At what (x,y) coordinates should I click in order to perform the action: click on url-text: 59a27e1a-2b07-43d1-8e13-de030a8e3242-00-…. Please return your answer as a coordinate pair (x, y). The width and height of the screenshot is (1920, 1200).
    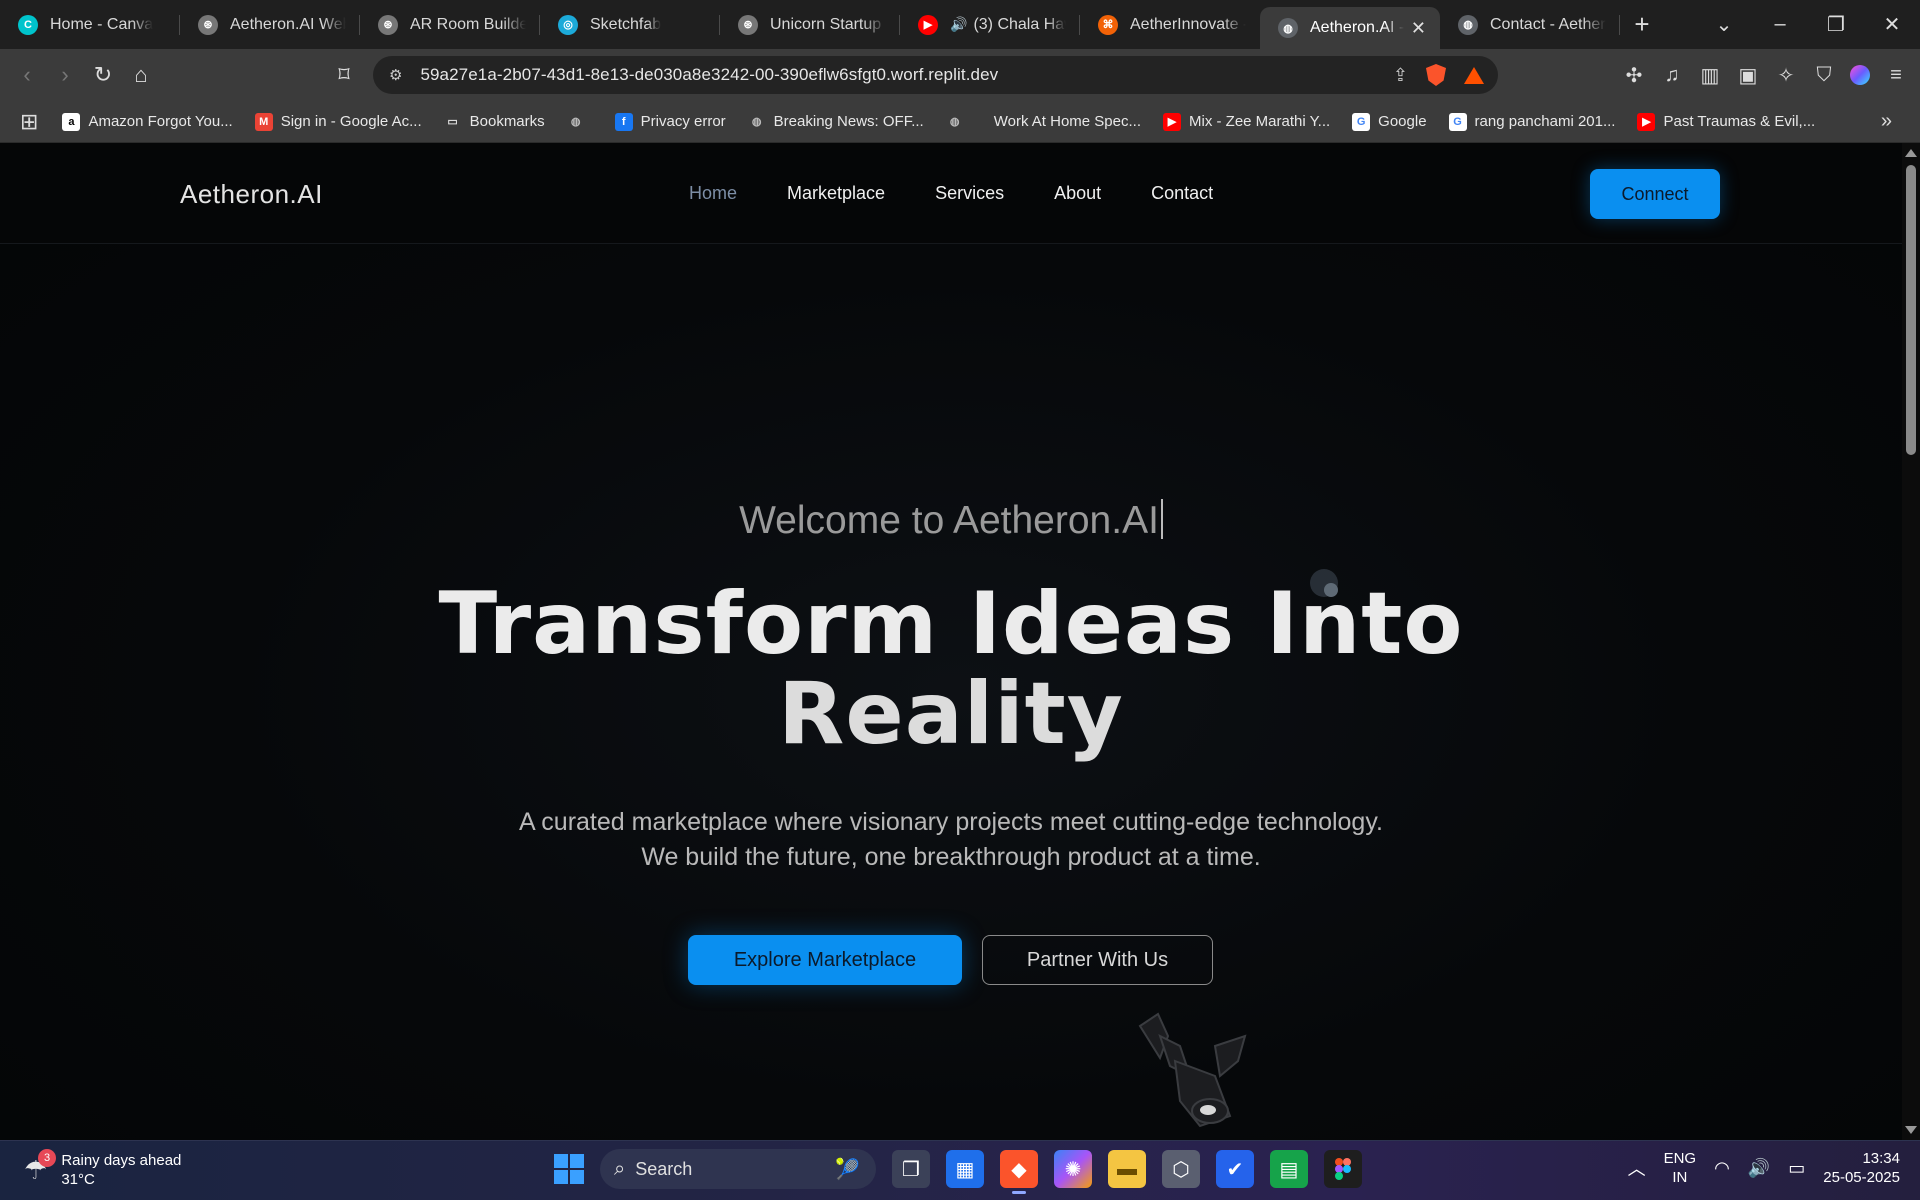
    Looking at the image, I should click on (709, 75).